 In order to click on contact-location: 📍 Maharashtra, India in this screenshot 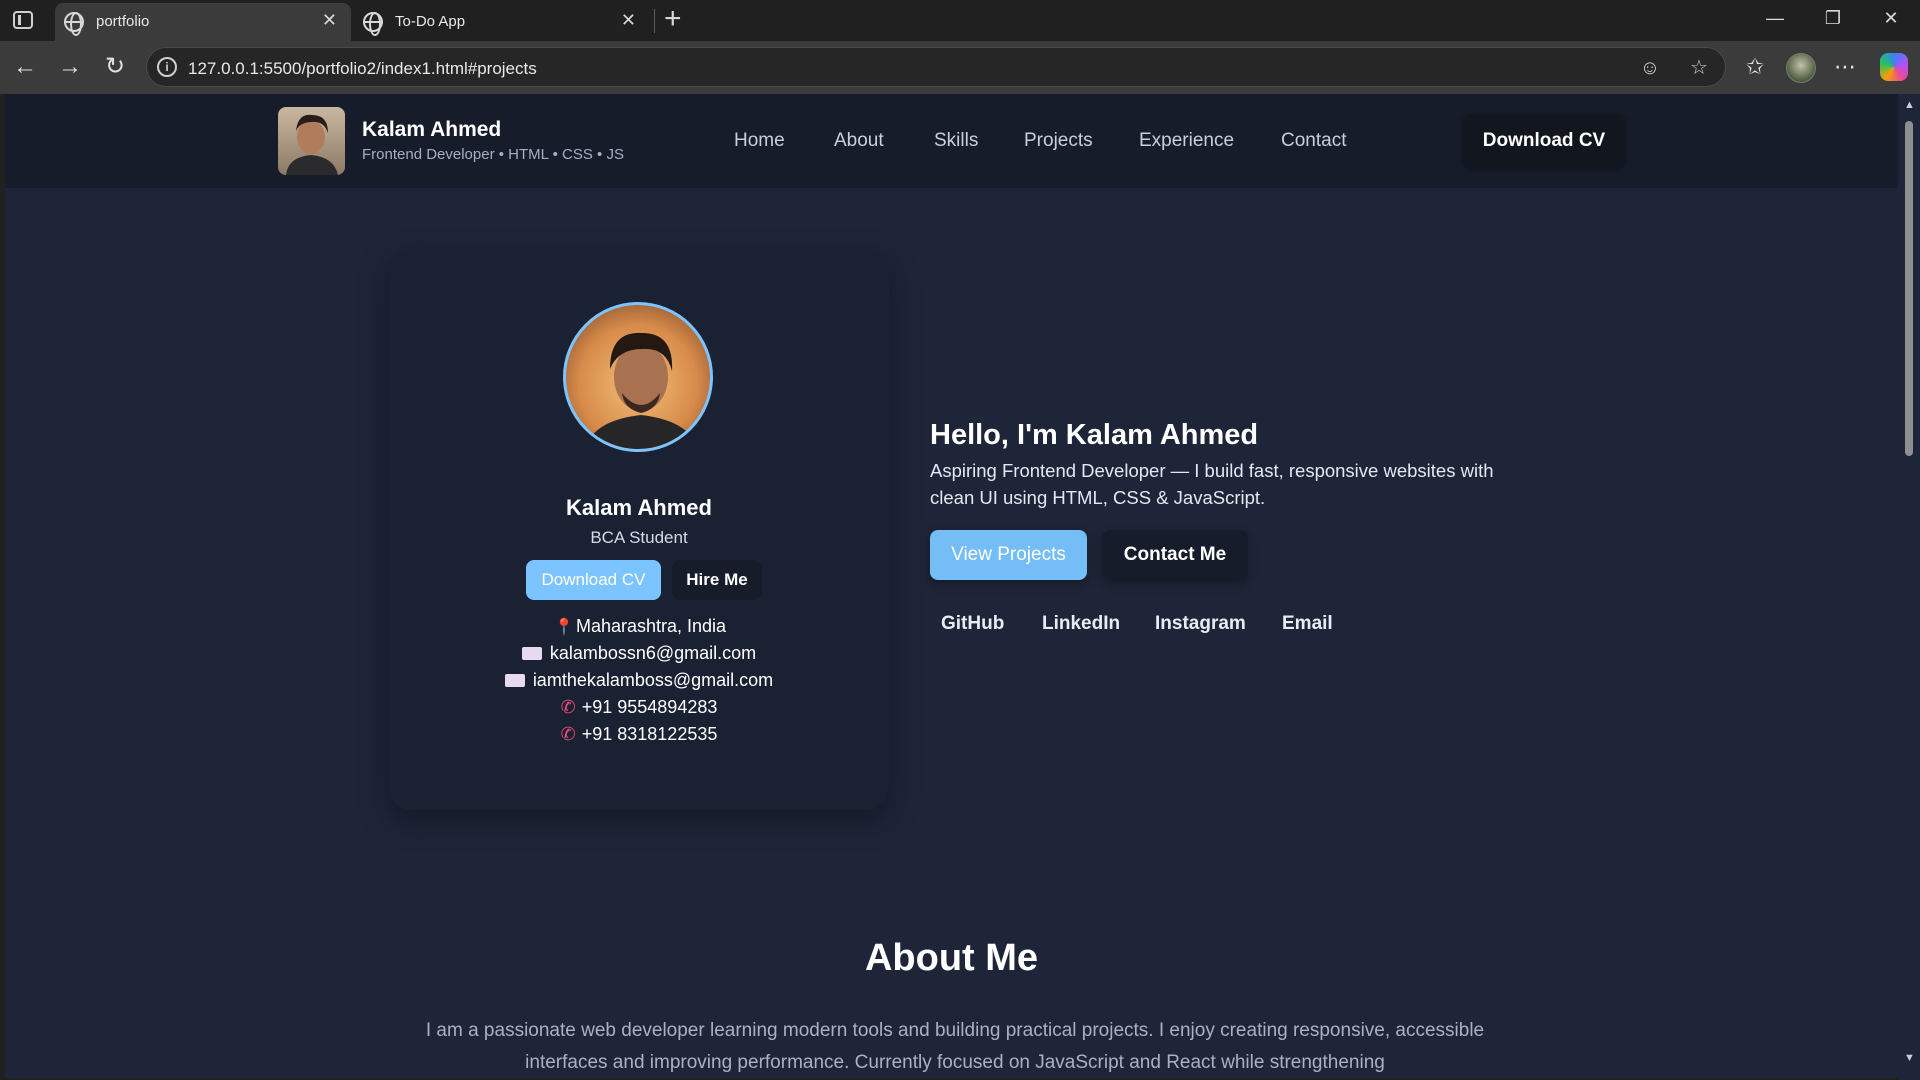, I will do `click(639, 626)`.